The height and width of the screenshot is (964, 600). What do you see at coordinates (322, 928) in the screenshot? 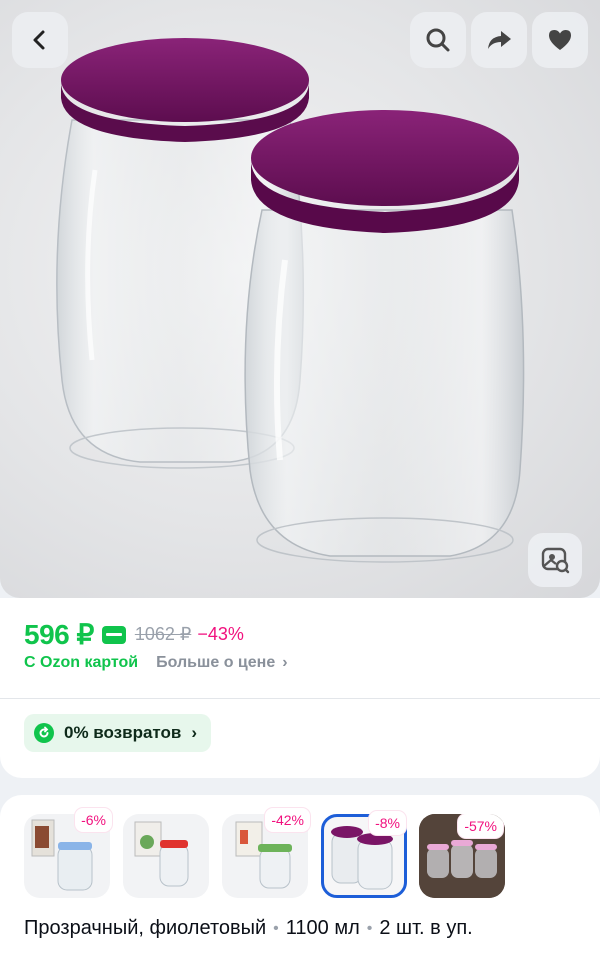
I see `variant-volume: 1100 мл` at bounding box center [322, 928].